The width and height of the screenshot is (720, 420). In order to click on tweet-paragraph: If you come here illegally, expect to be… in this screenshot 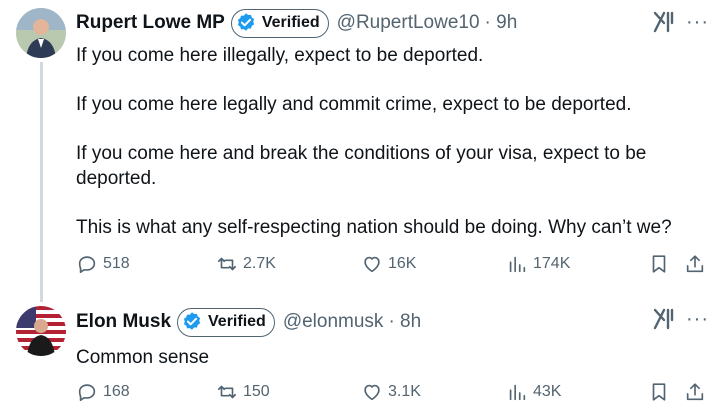, I will do `click(280, 55)`.